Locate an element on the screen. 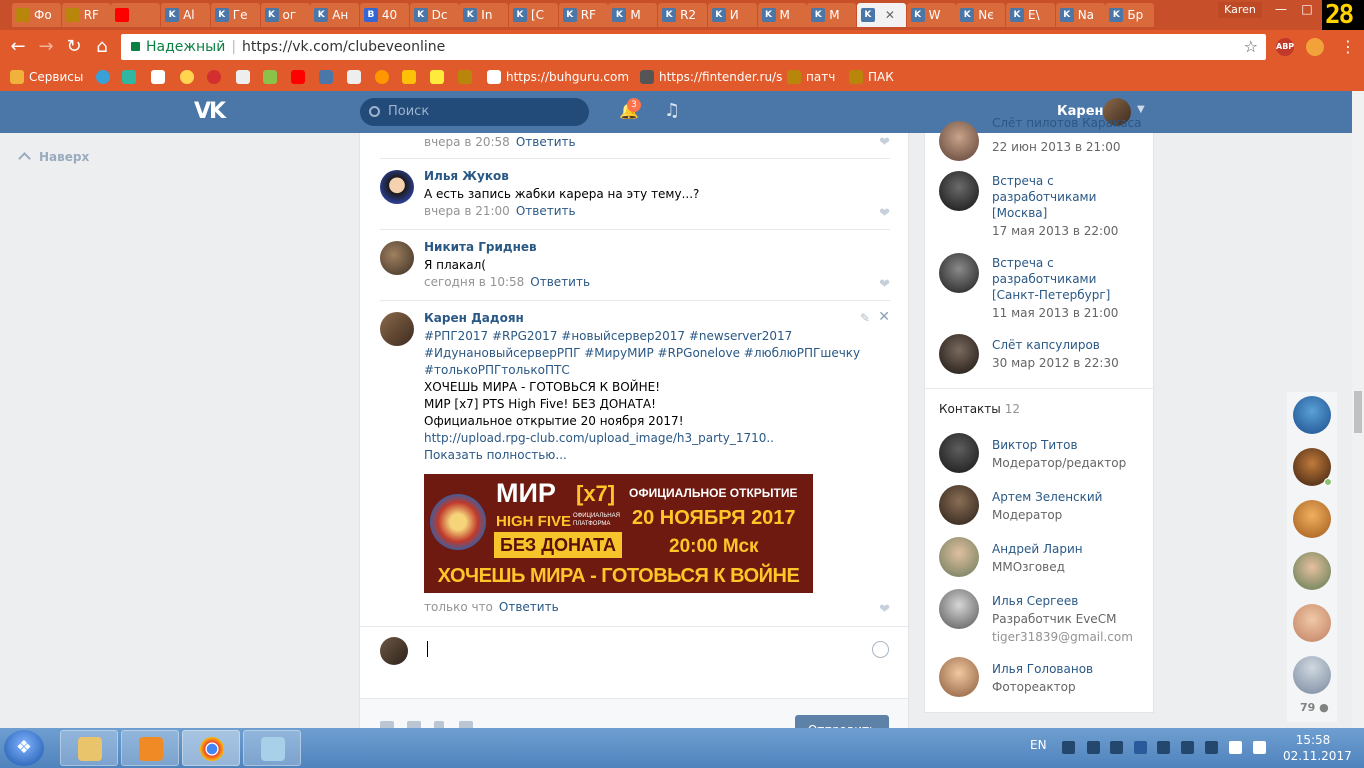 The width and height of the screenshot is (1364, 768). close-icon: ✕ is located at coordinates (884, 317).